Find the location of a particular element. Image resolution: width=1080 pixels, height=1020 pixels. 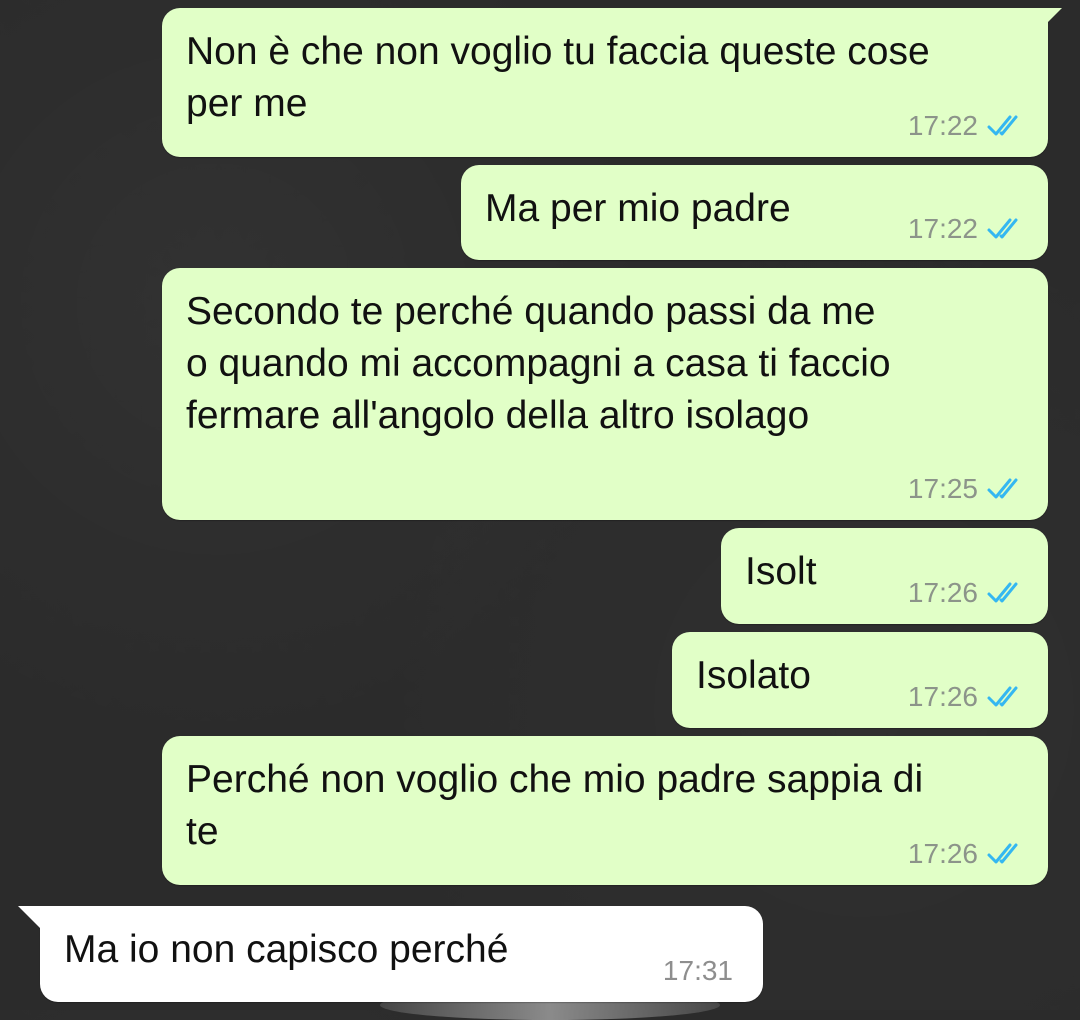

message-meta: 17:25 is located at coordinates (967, 489).